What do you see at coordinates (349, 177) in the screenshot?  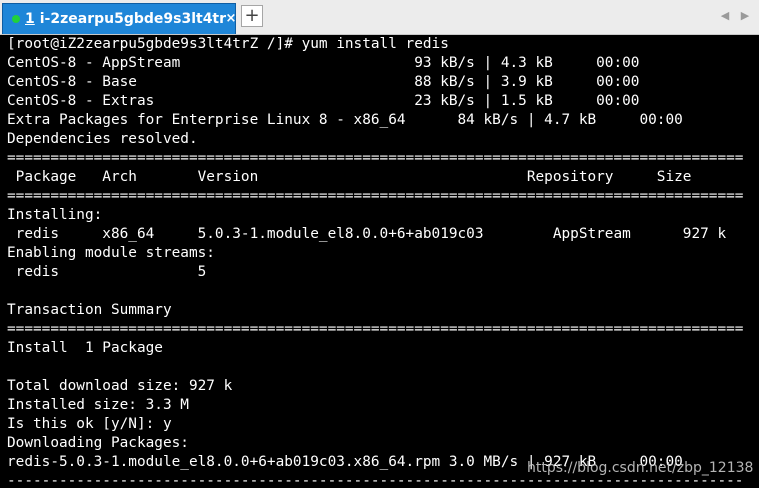 I see `table-header: Package Arch Version Repository Size` at bounding box center [349, 177].